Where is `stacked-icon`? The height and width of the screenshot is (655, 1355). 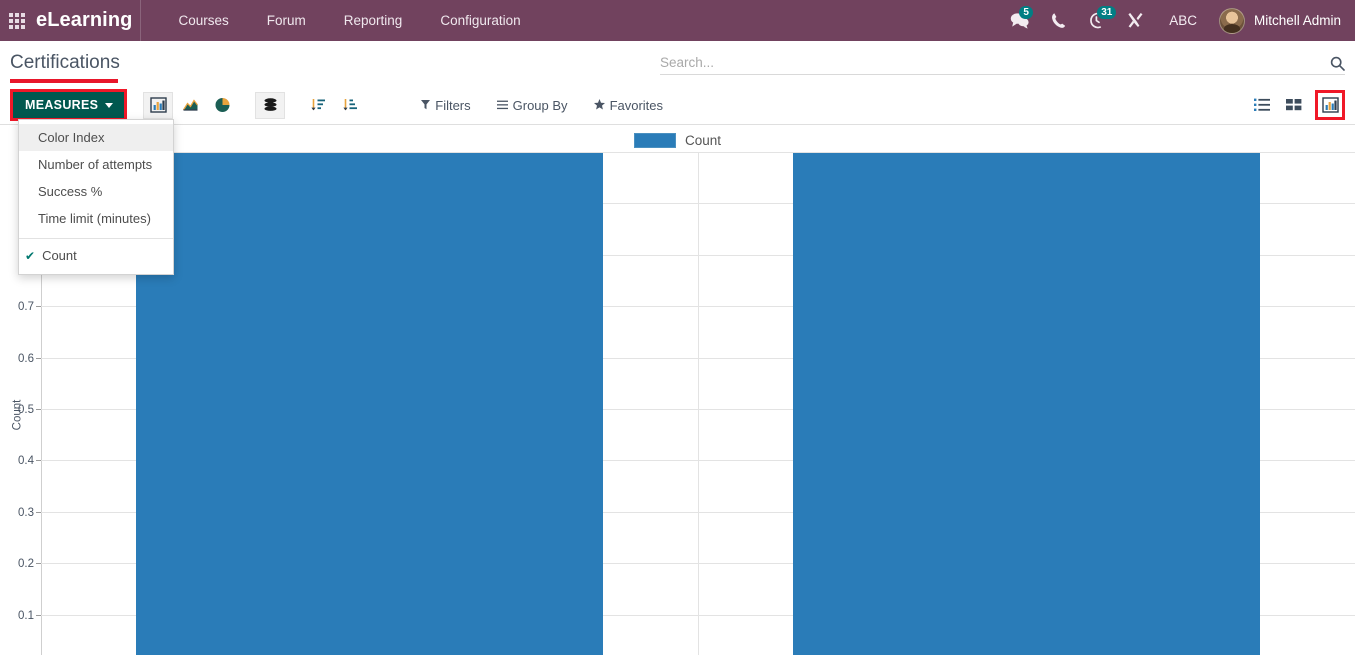
stacked-icon is located at coordinates (270, 105).